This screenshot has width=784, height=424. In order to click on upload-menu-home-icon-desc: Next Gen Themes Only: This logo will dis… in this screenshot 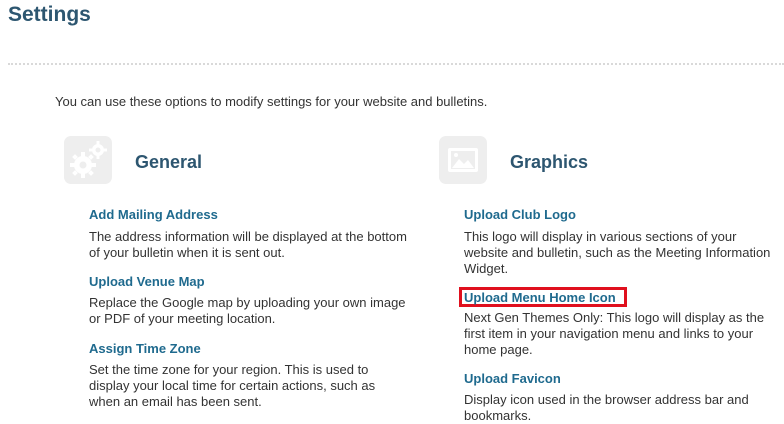, I will do `click(614, 333)`.